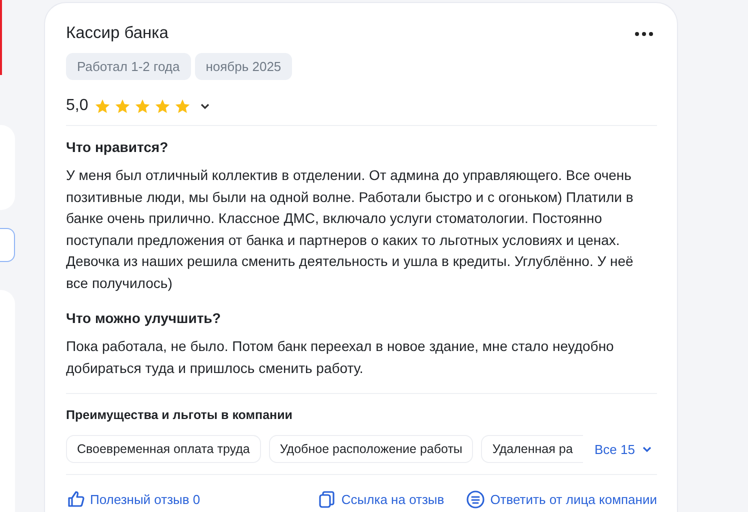 This screenshot has width=748, height=512. I want to click on benefits-heading: Преимущества и льготы в компании, so click(180, 415).